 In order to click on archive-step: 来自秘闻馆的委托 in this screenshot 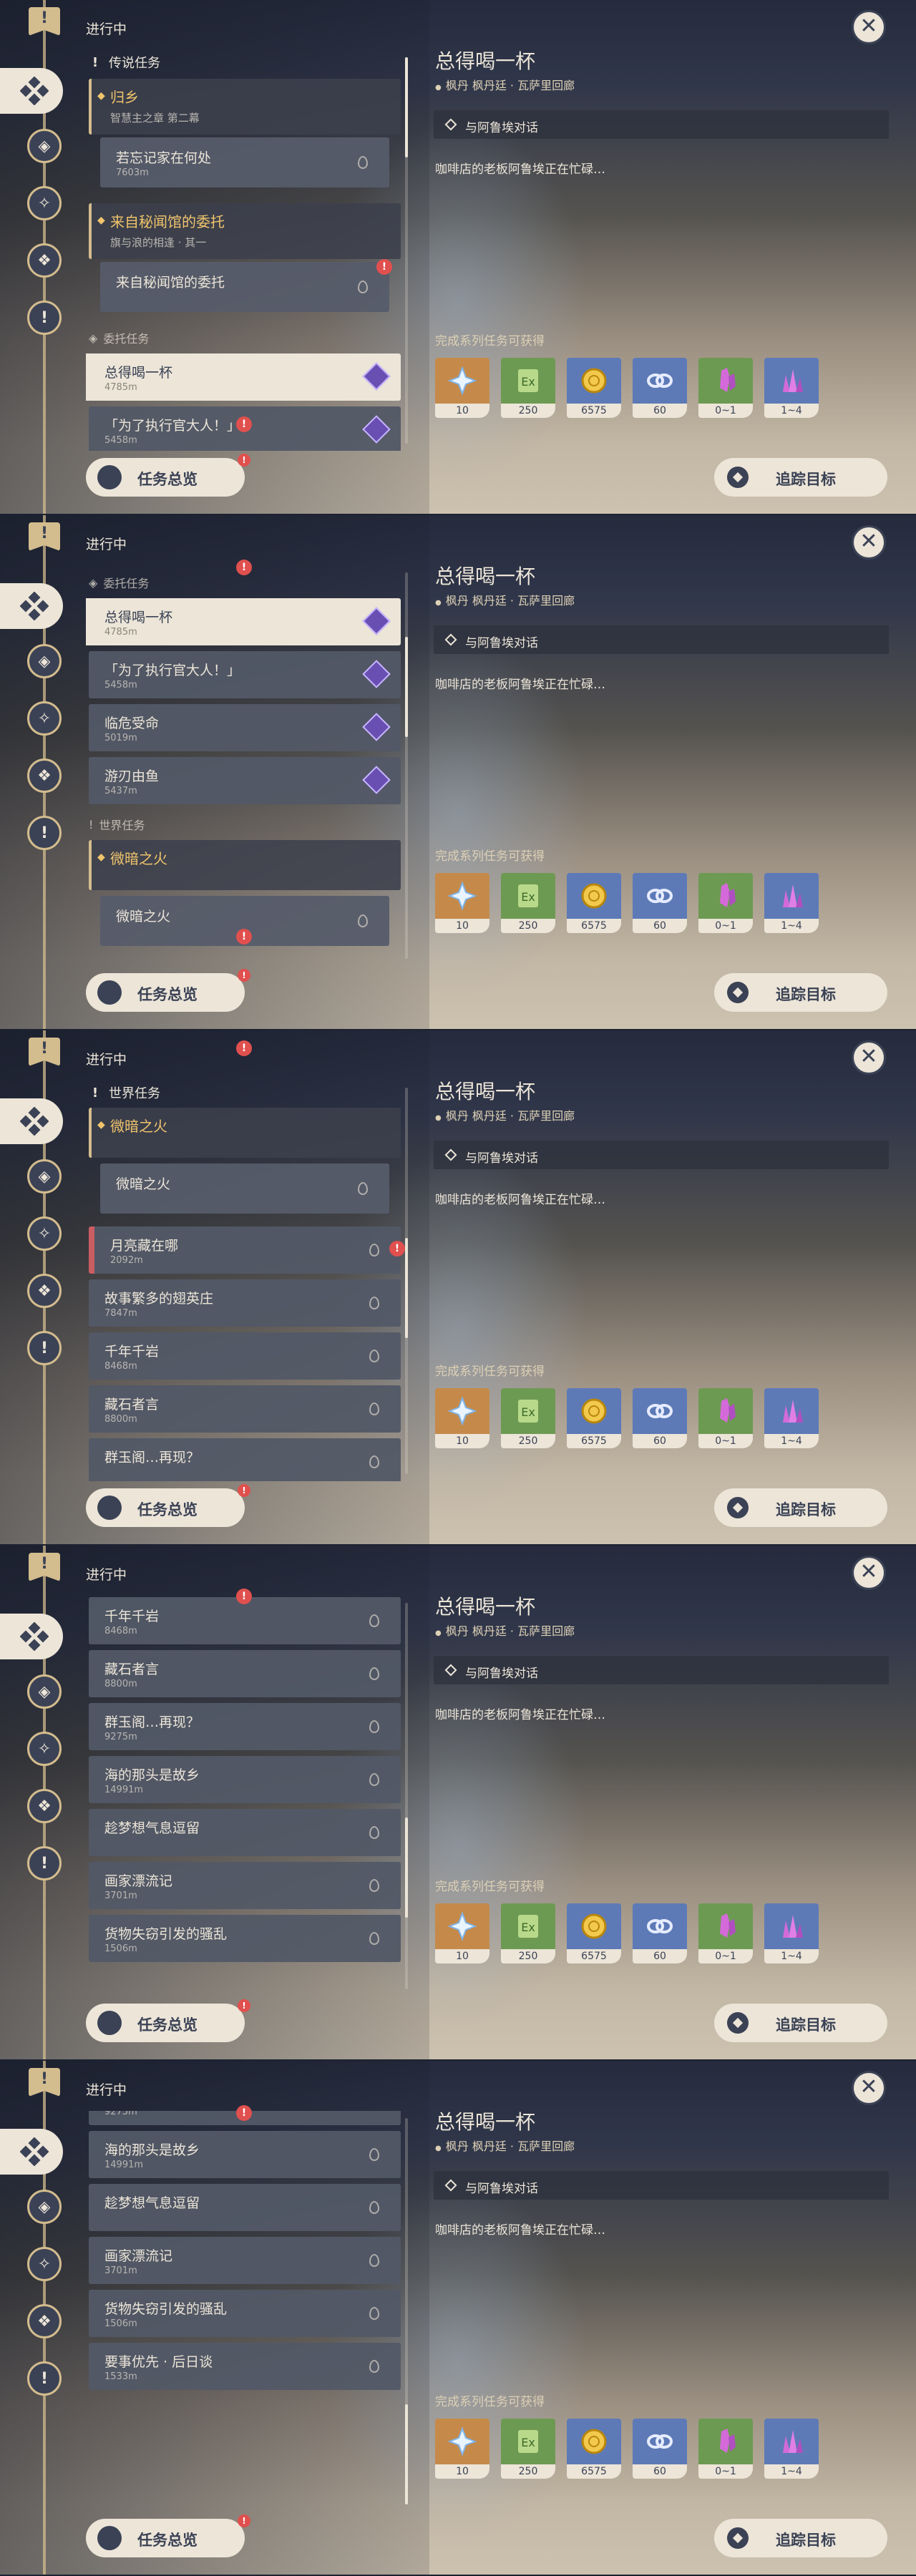, I will do `click(244, 287)`.